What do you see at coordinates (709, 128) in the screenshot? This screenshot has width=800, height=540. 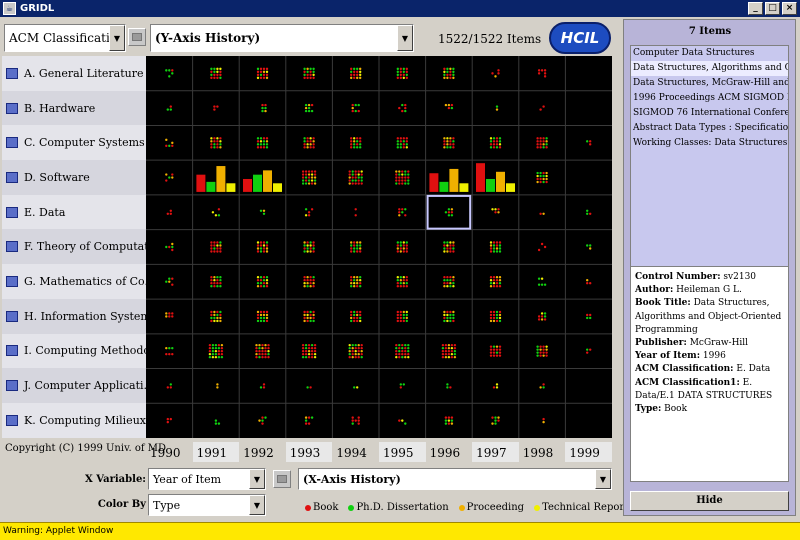 I see `list-item: Abstract Data Types : Specification, Imp` at bounding box center [709, 128].